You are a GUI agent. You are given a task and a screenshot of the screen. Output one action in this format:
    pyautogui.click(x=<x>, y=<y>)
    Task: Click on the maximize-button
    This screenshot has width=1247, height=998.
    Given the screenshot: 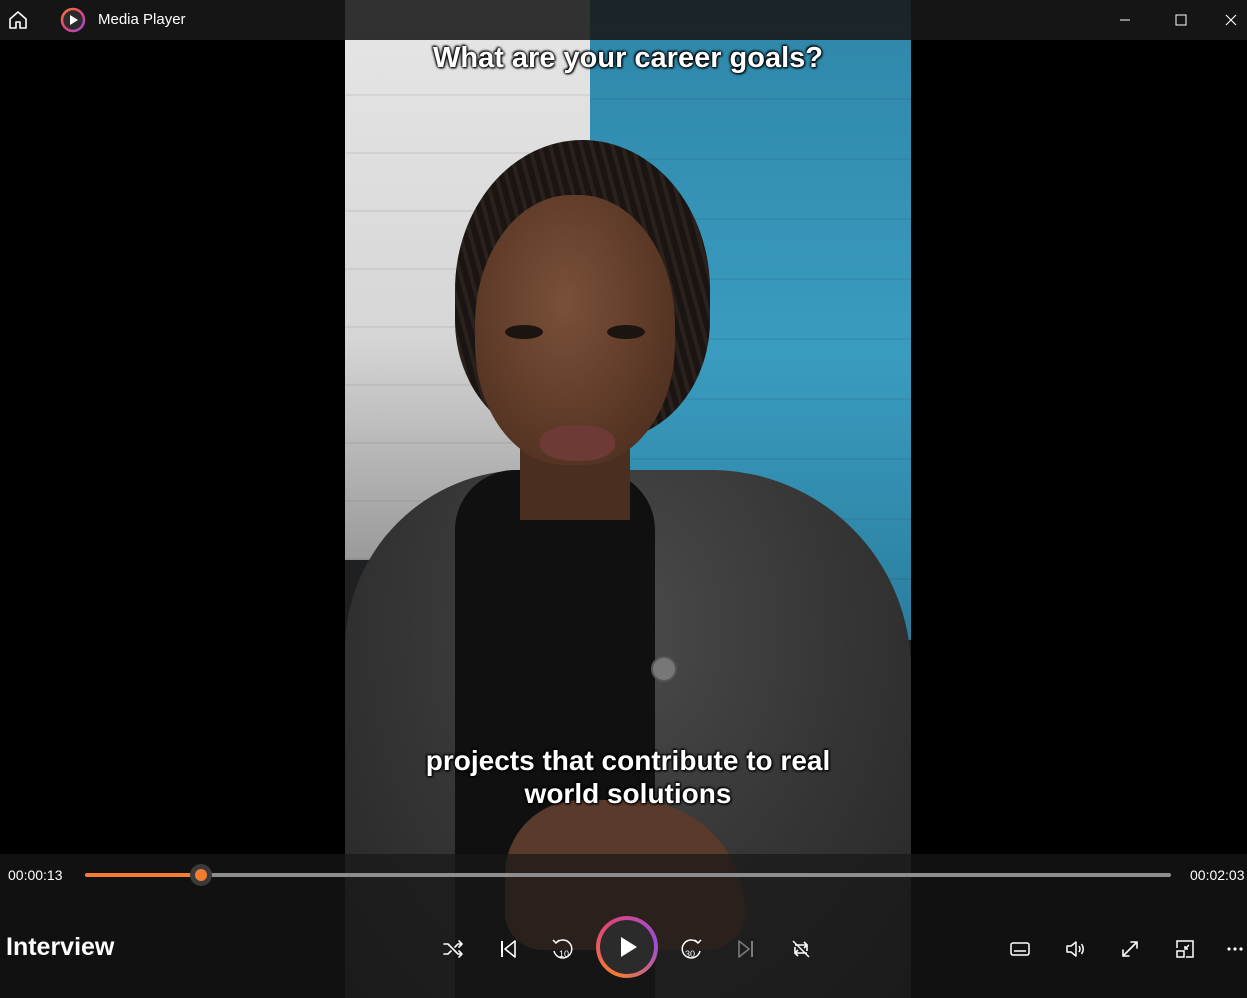 What is the action you would take?
    pyautogui.click(x=1181, y=20)
    